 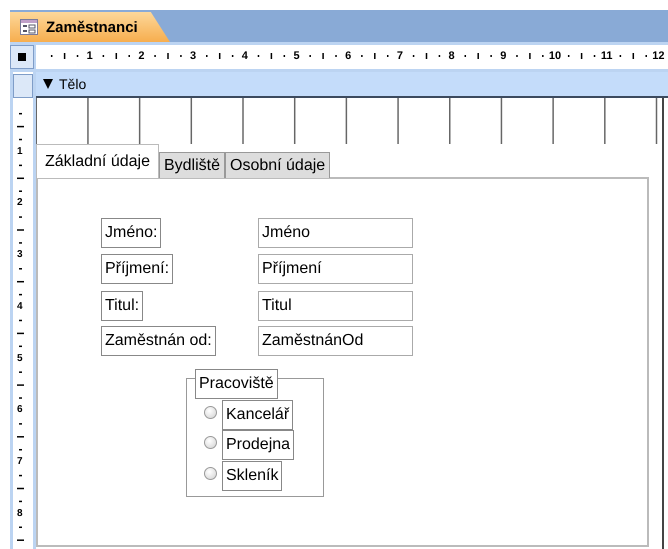 What do you see at coordinates (606, 56) in the screenshot?
I see `ruler-number: 11` at bounding box center [606, 56].